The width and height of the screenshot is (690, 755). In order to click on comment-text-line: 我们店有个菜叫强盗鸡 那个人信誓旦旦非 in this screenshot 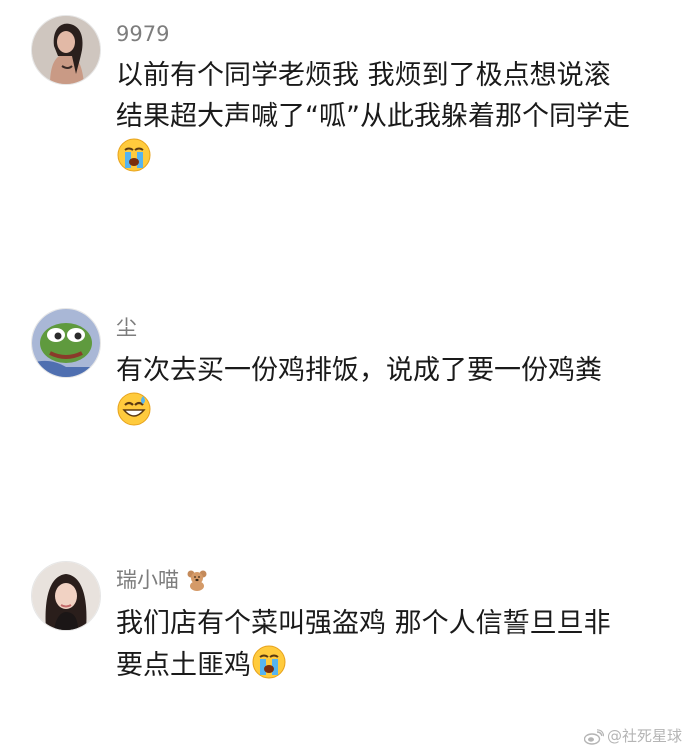, I will do `click(363, 623)`.